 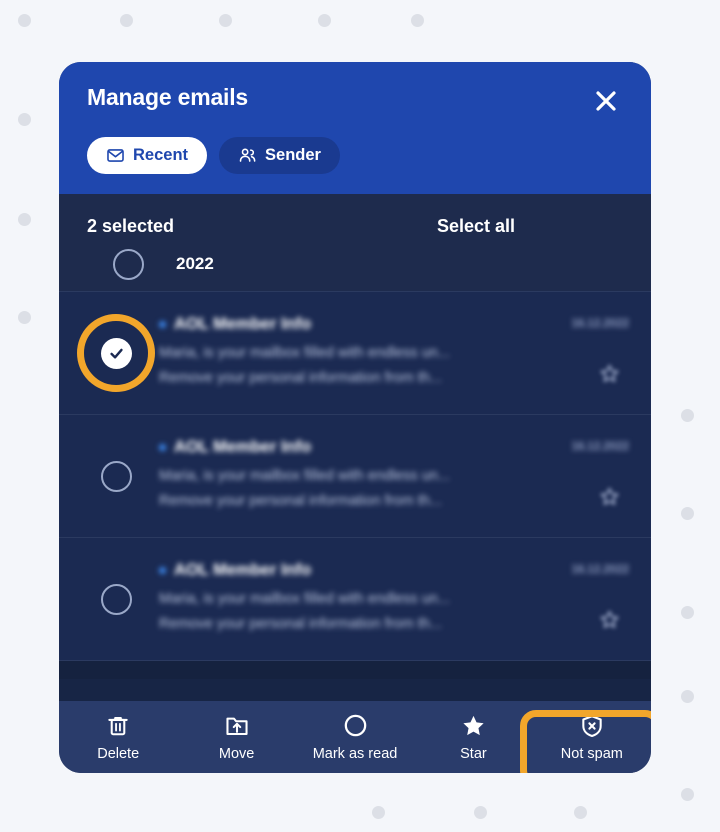 I want to click on page-title: Manage emails, so click(x=168, y=97).